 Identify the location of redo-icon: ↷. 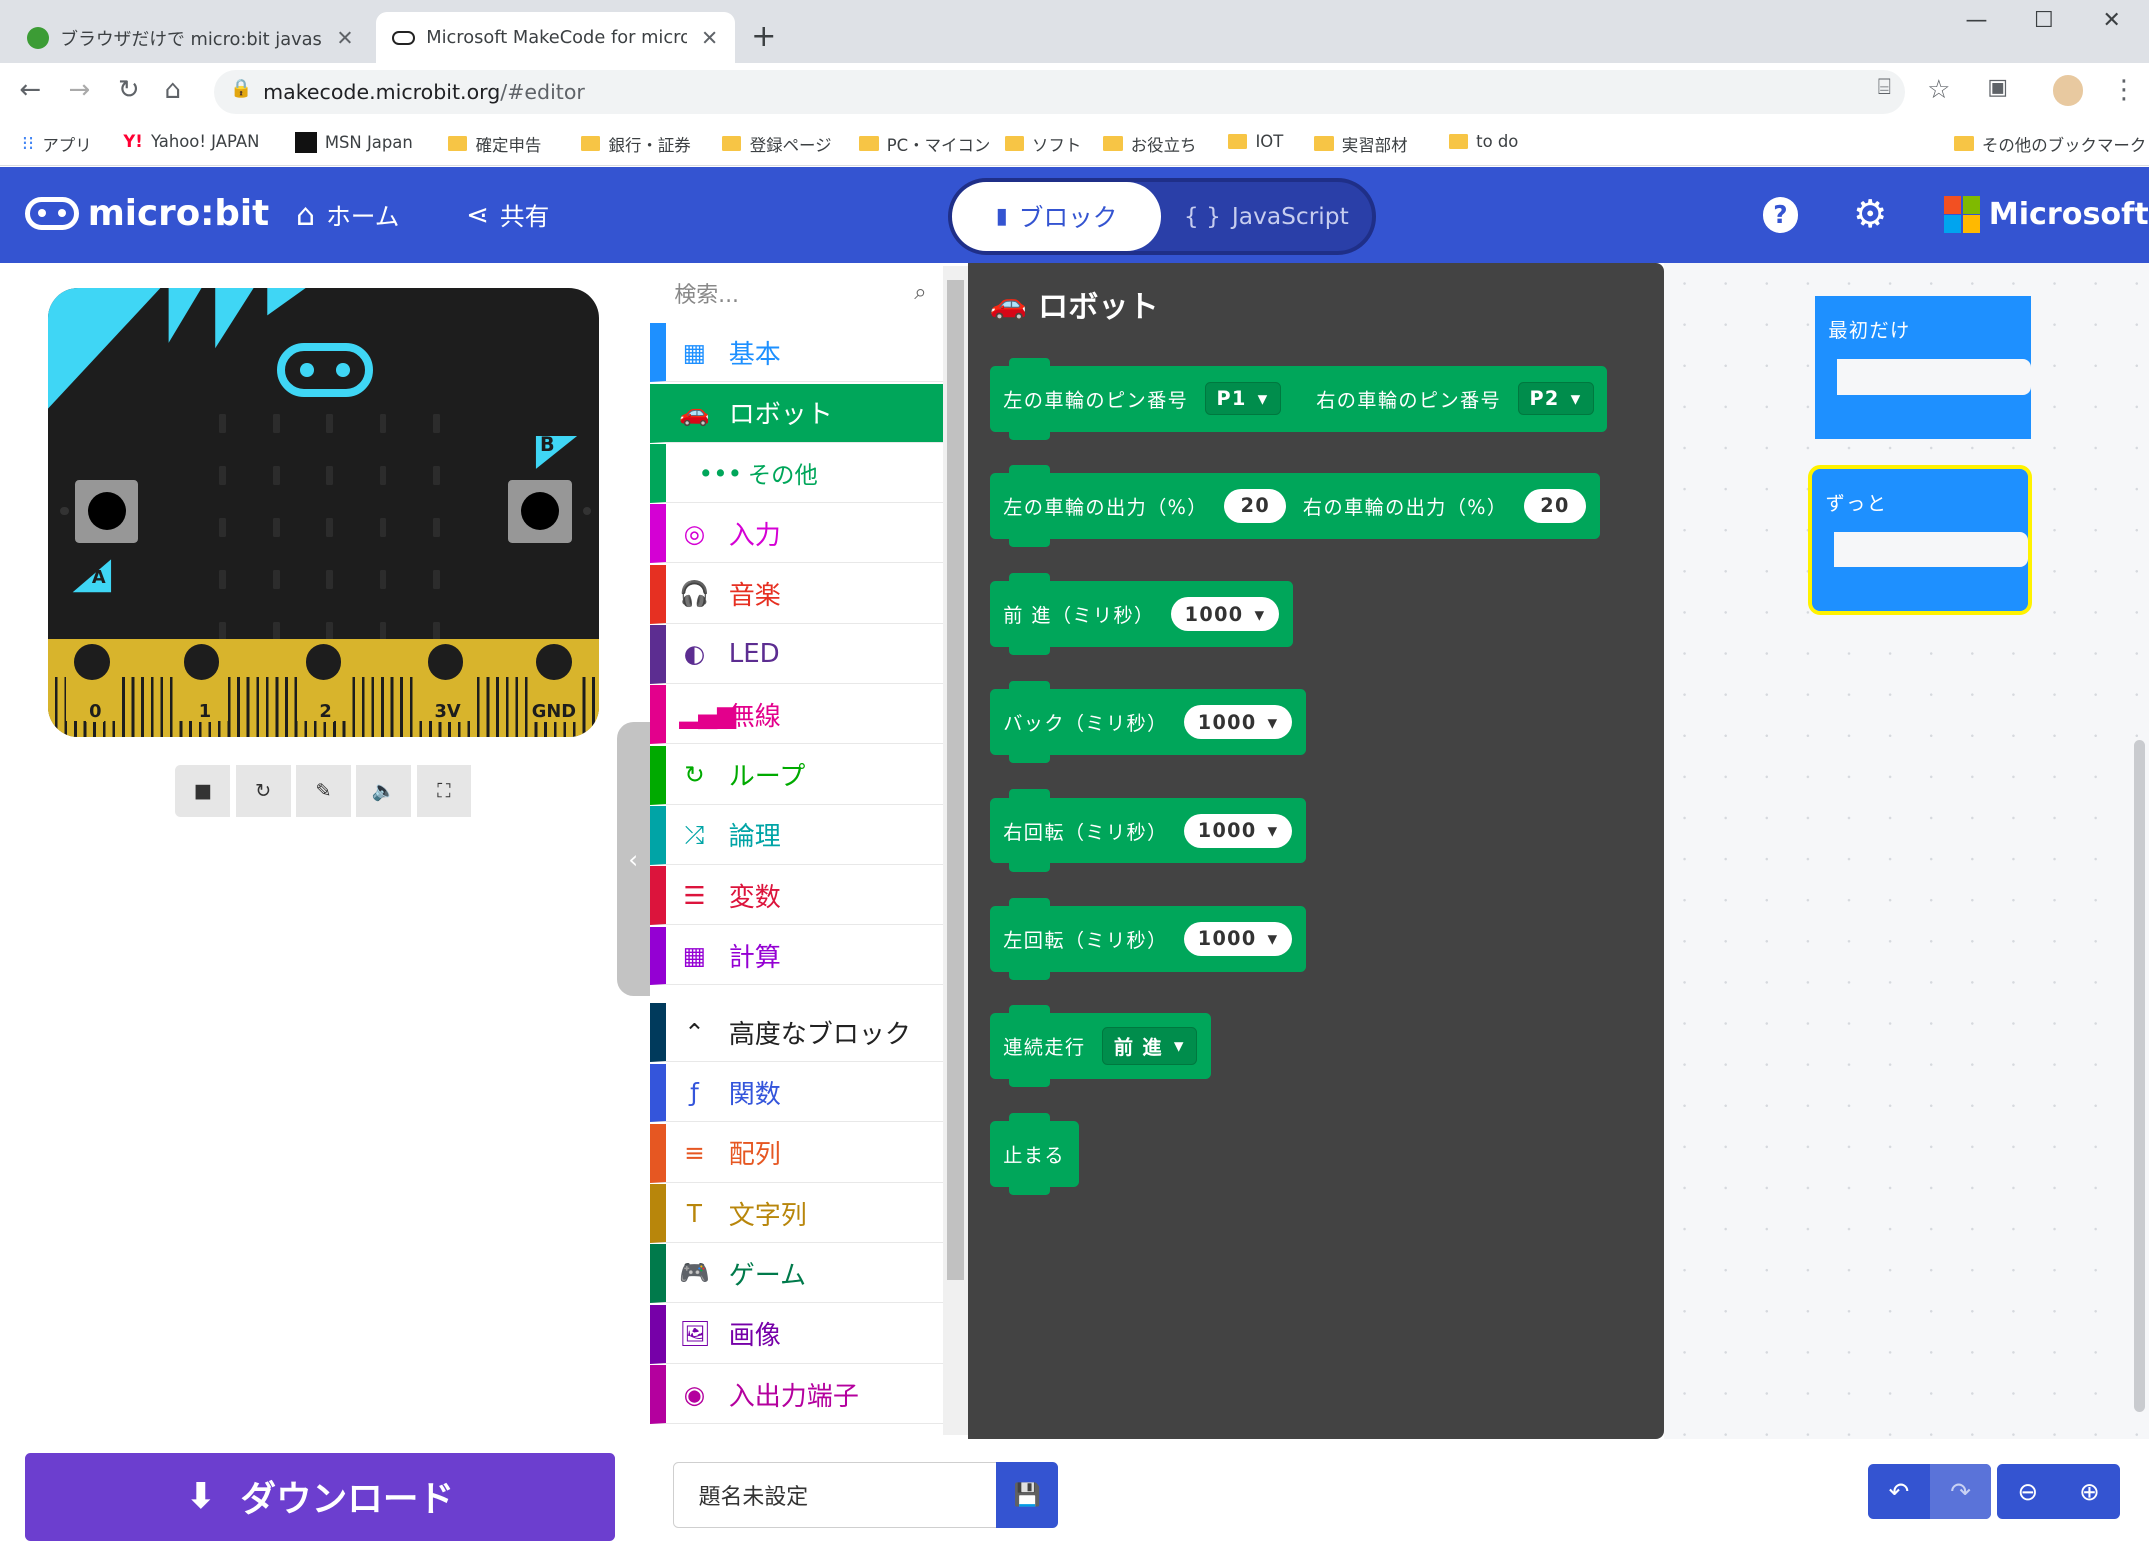
(1960, 1491).